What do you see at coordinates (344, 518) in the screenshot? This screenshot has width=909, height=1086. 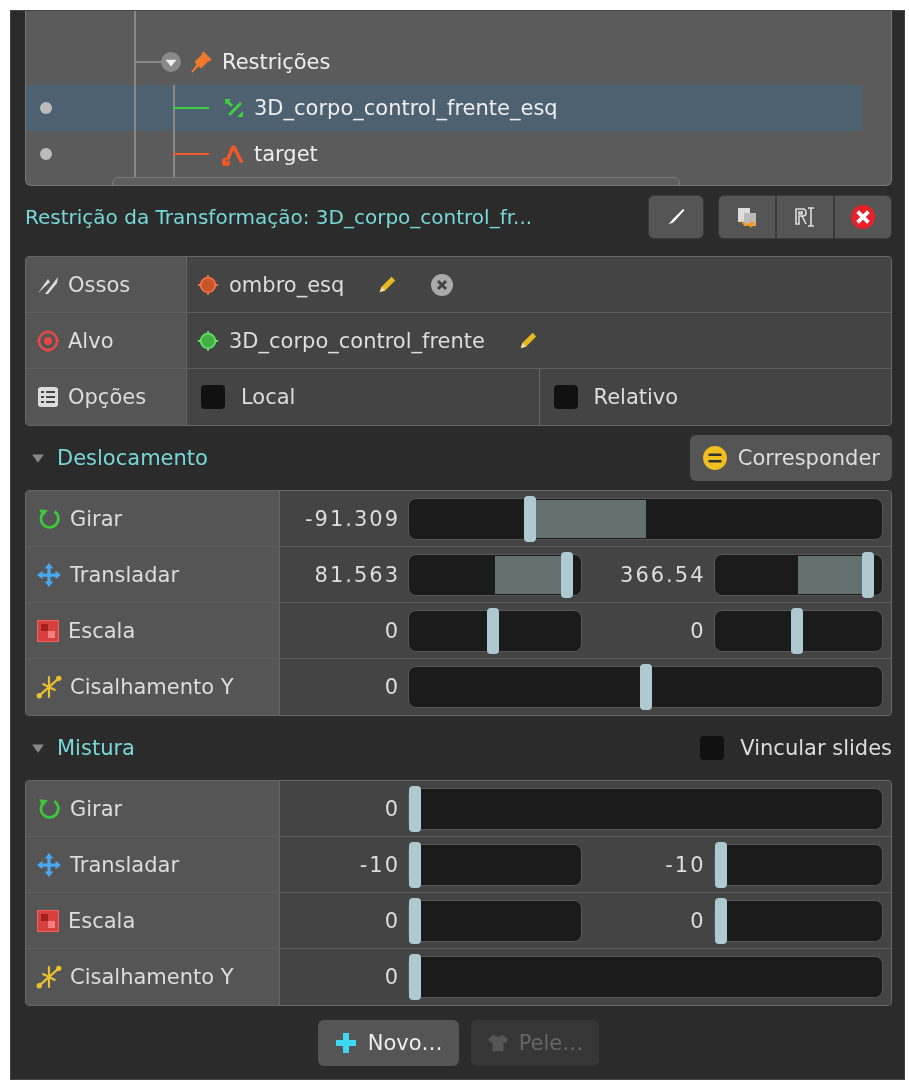 I see `value-field: -91.309` at bounding box center [344, 518].